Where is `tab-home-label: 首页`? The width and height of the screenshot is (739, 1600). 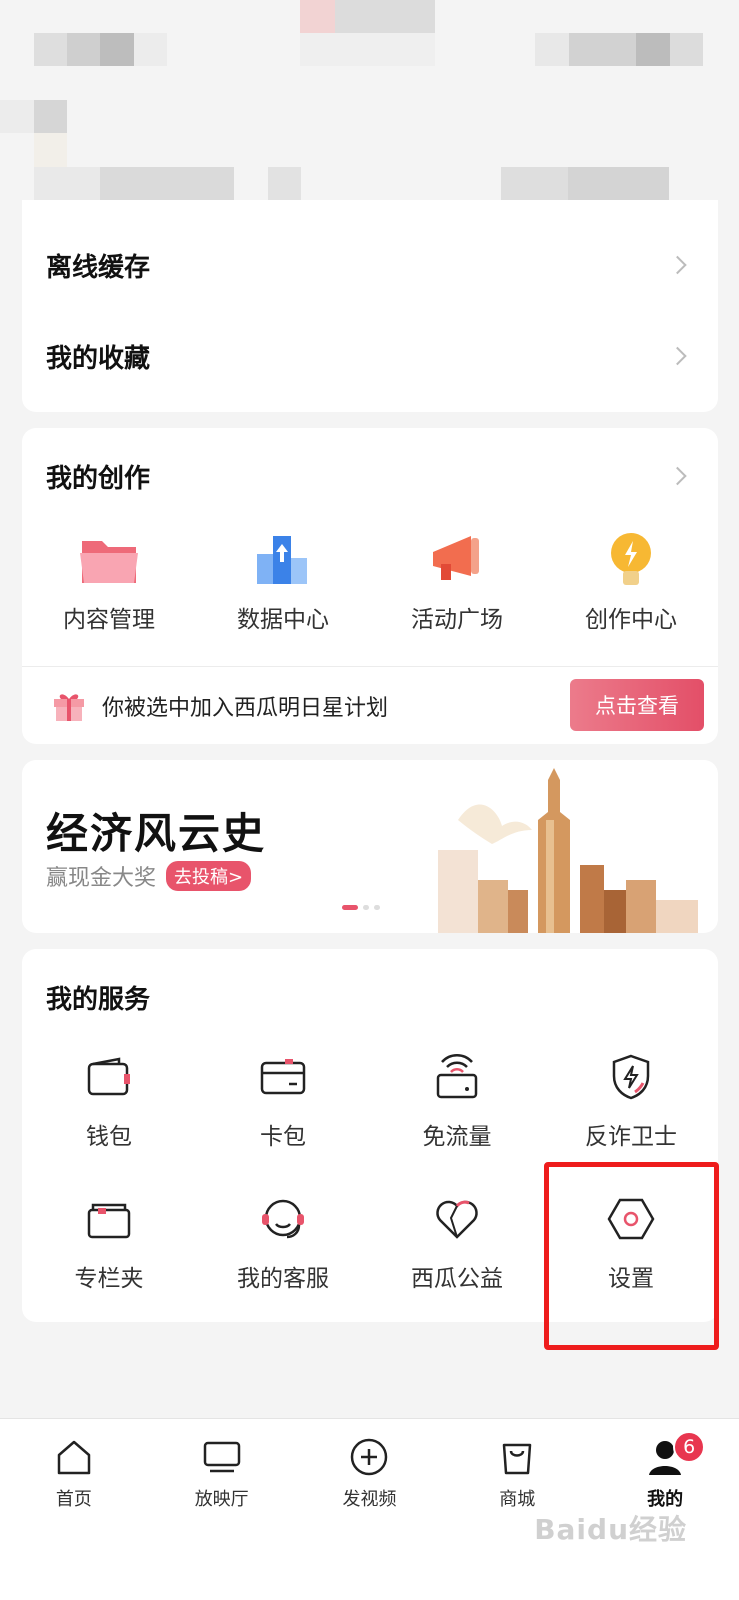 tab-home-label: 首页 is located at coordinates (73, 1499).